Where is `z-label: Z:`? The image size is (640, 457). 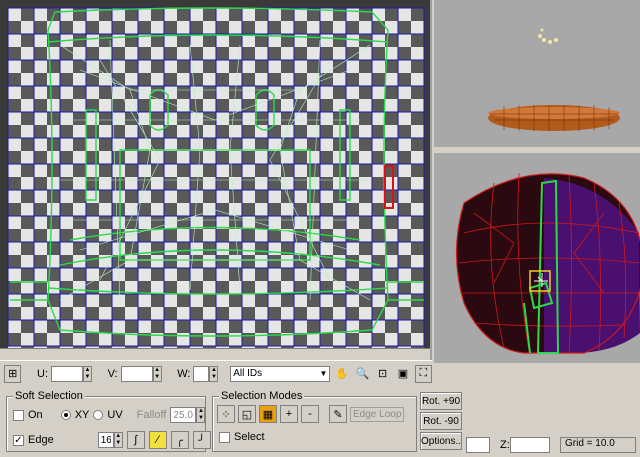
z-label: Z: is located at coordinates (505, 445).